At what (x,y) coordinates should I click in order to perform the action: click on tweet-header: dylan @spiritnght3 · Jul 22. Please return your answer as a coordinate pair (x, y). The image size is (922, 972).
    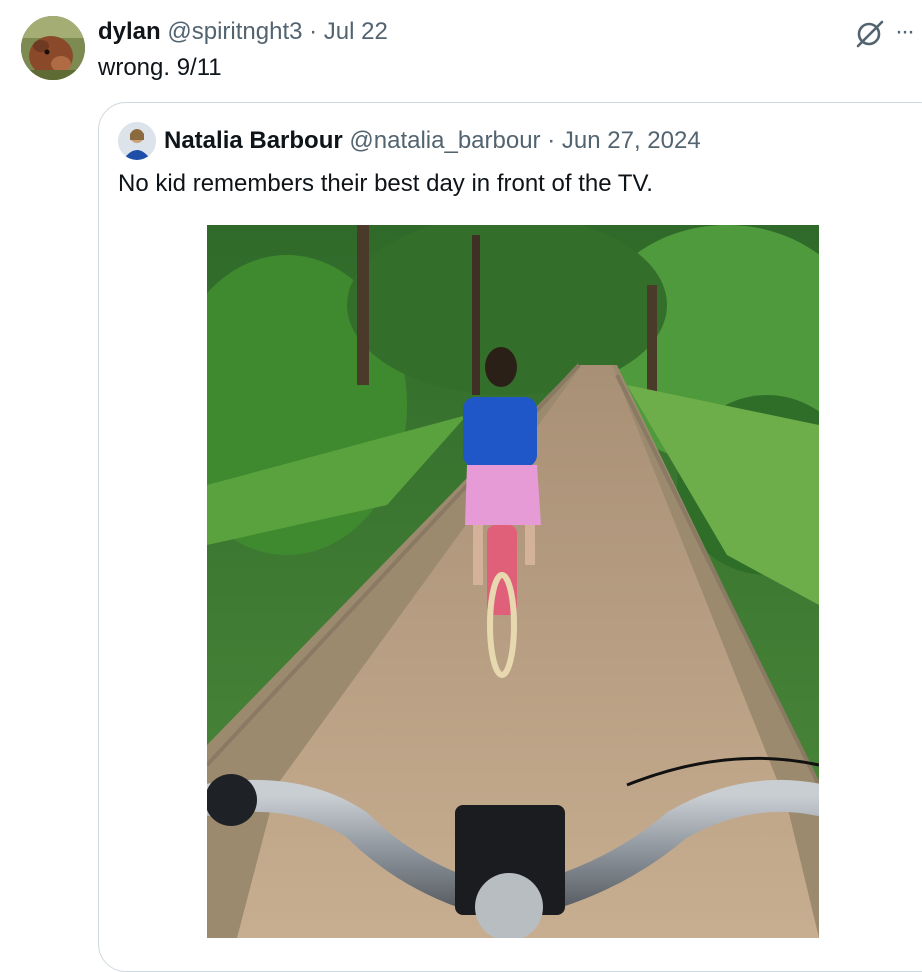
    Looking at the image, I should click on (243, 32).